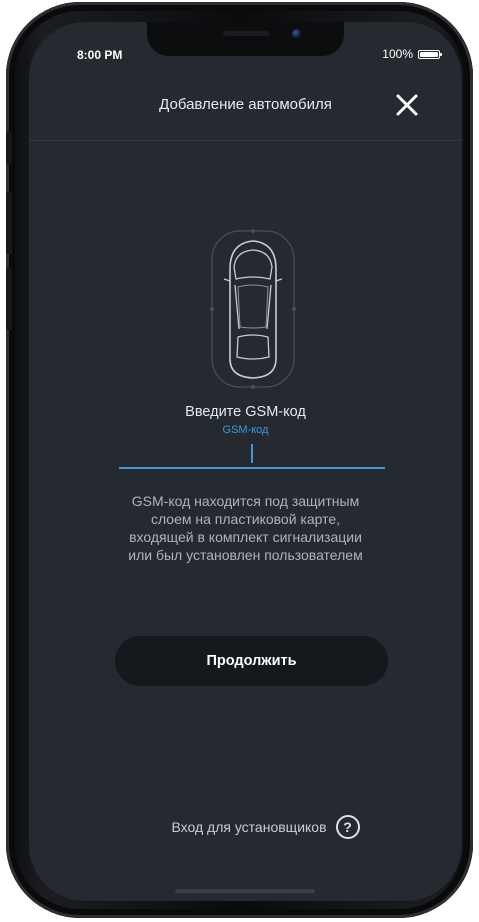 This screenshot has height=922, width=479. I want to click on close-icon, so click(407, 105).